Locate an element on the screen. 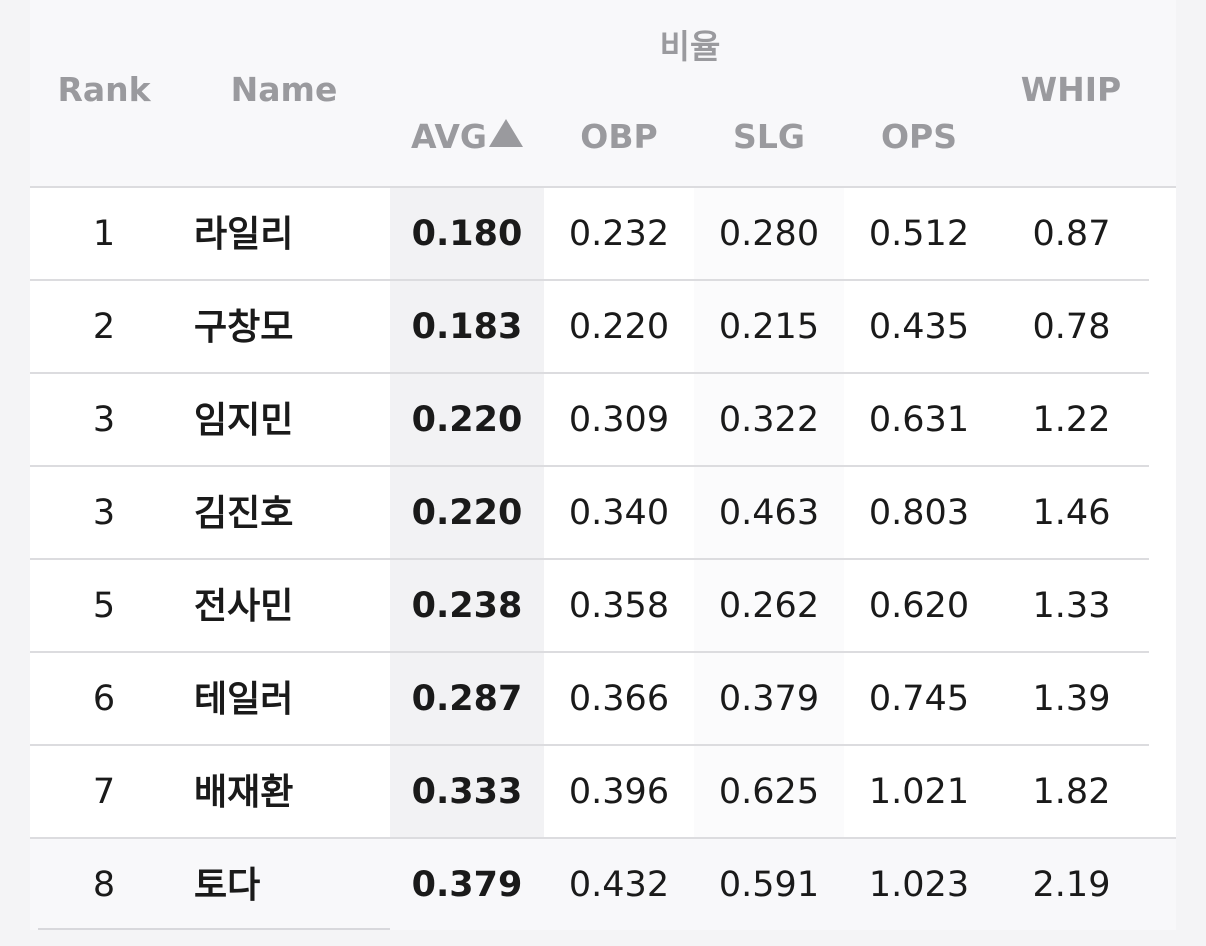  cell-avg: 0.183 is located at coordinates (467, 326).